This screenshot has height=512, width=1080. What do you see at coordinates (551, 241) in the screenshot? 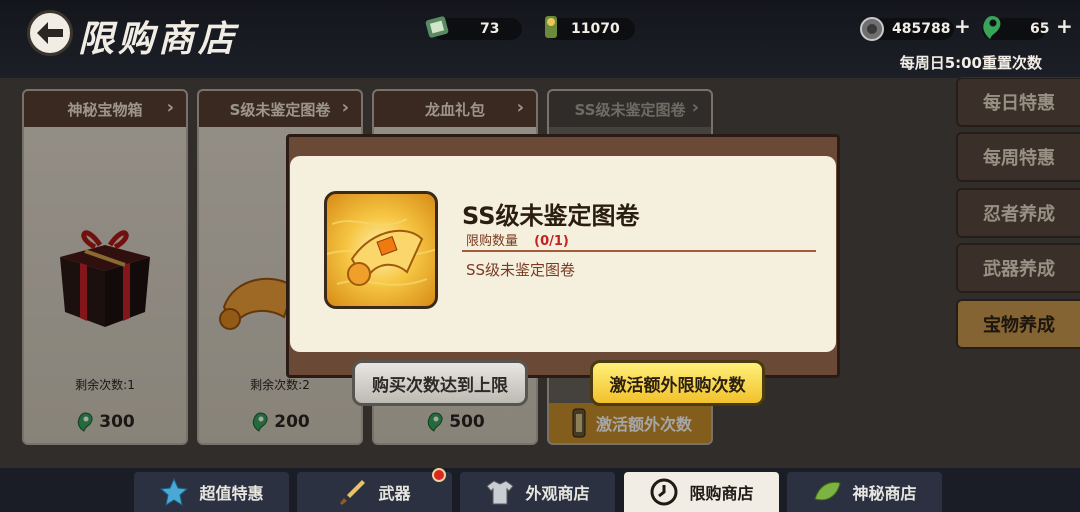
I see `limit-value: (0/1)` at bounding box center [551, 241].